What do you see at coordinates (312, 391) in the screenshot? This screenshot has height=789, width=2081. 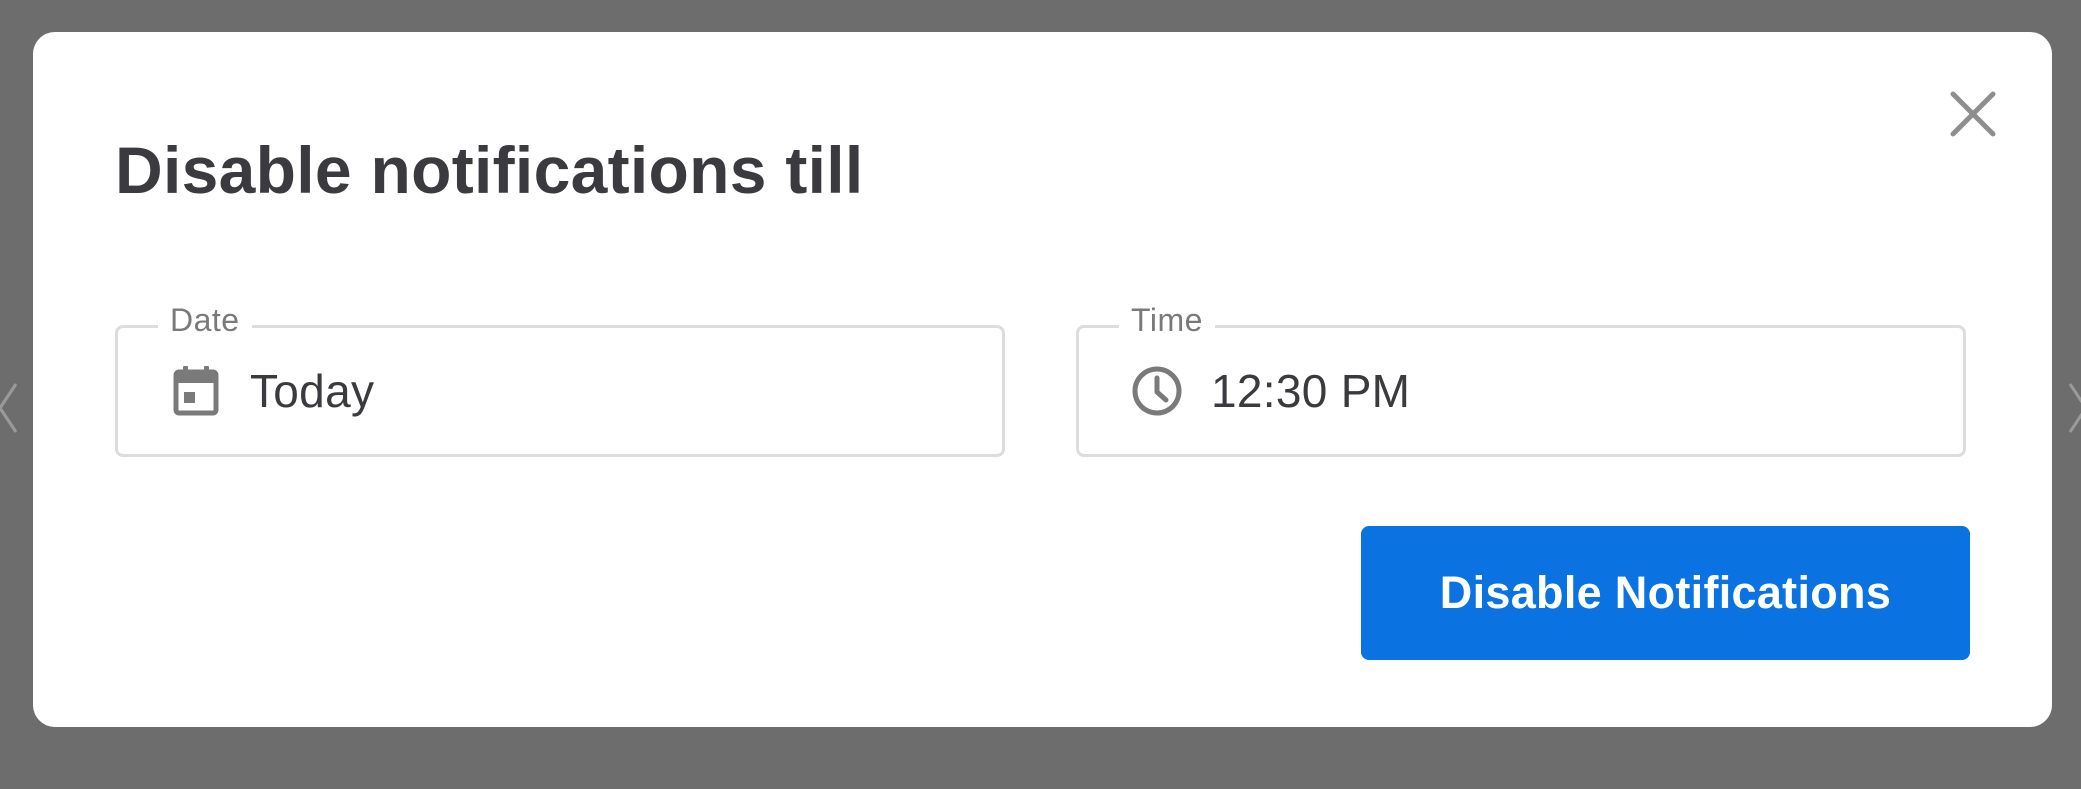 I see `date-field-value: Today` at bounding box center [312, 391].